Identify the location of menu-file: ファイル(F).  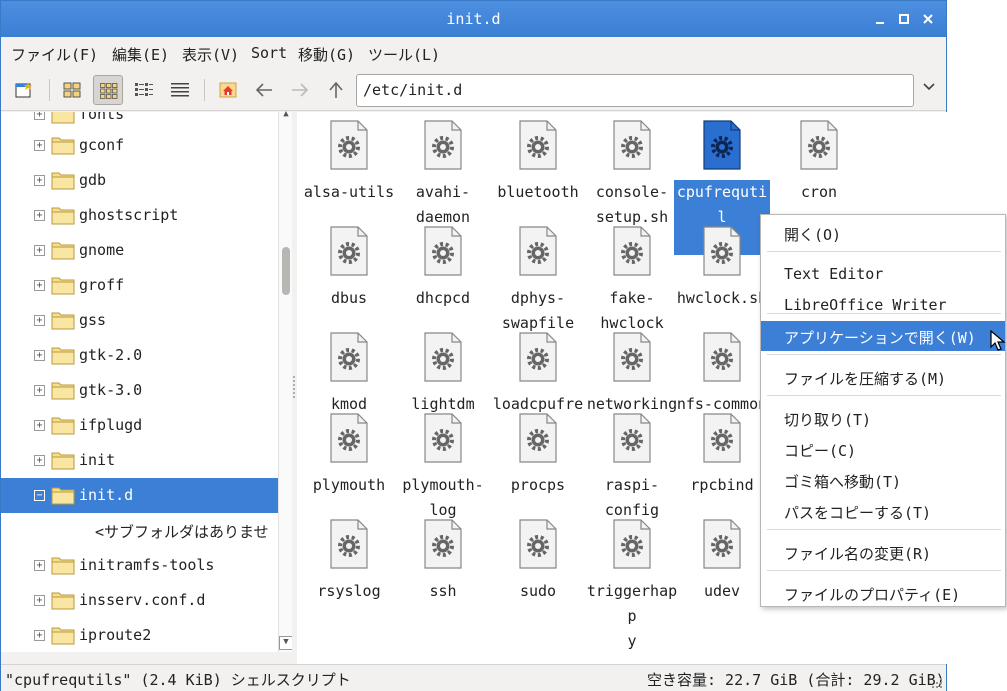
(54, 54).